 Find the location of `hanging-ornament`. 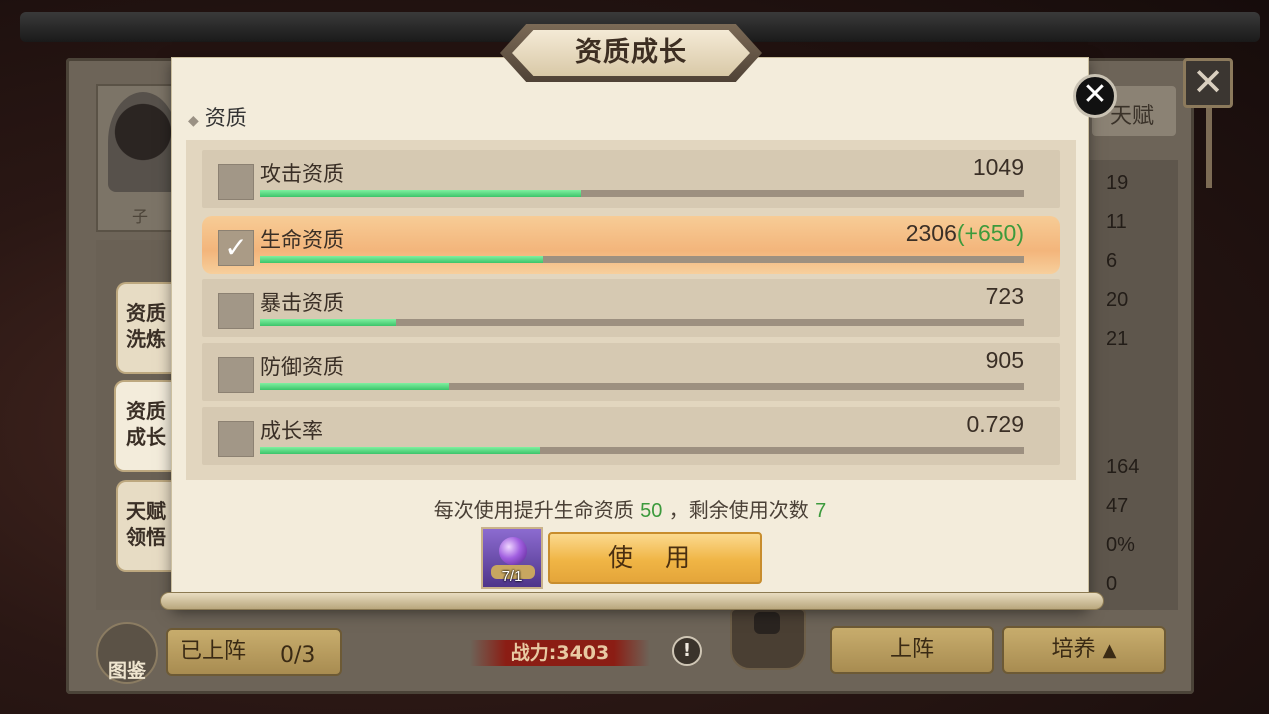

hanging-ornament is located at coordinates (1209, 148).